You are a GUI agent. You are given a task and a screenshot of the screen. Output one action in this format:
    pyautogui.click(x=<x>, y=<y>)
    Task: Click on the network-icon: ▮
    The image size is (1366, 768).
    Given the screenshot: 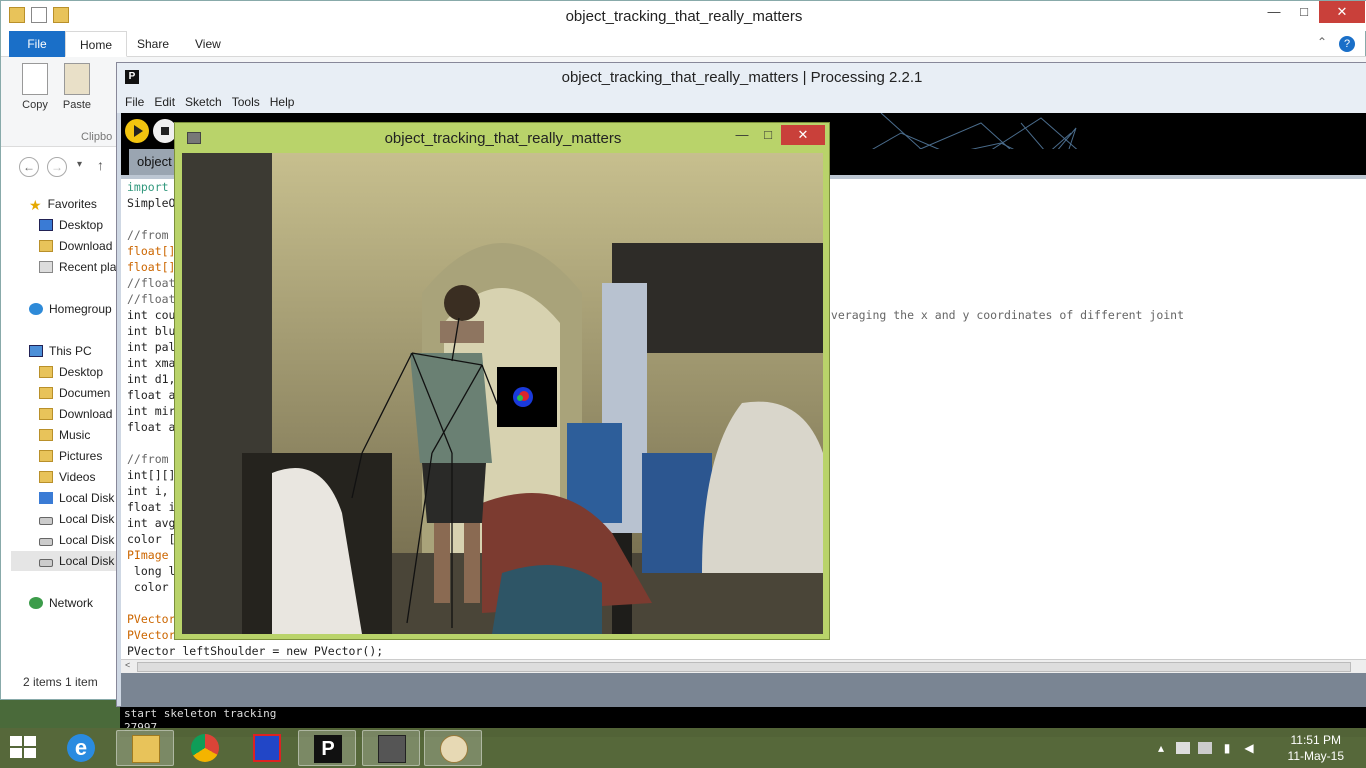 What is the action you would take?
    pyautogui.click(x=1227, y=748)
    